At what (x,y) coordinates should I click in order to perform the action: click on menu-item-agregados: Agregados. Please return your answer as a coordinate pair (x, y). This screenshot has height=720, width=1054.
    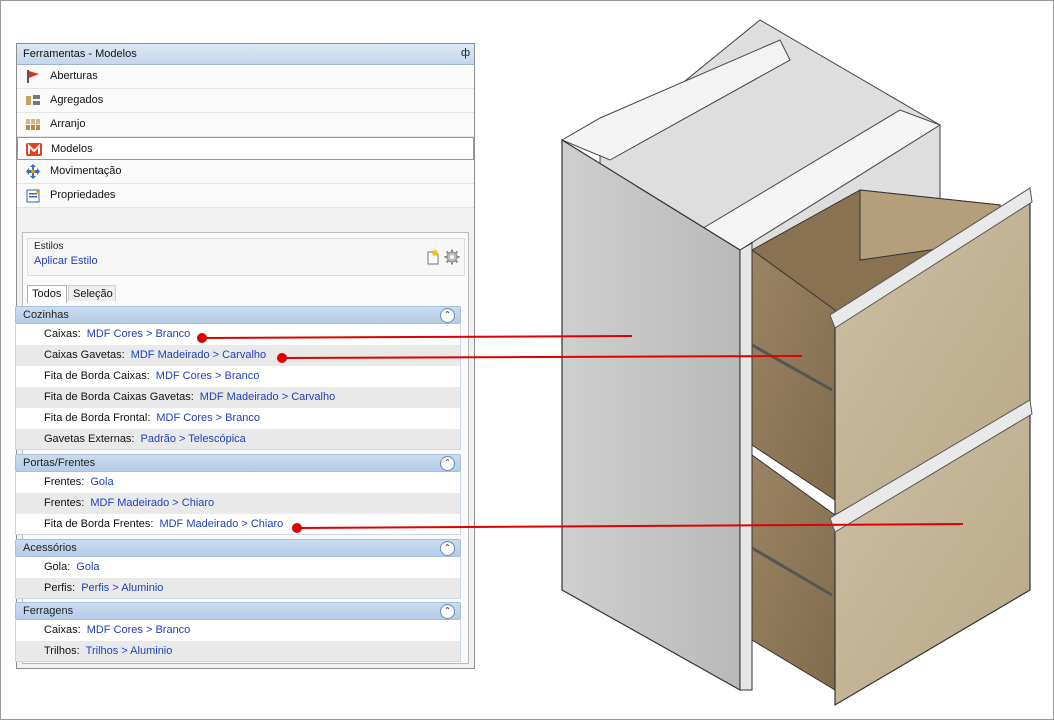
    Looking at the image, I should click on (245, 101).